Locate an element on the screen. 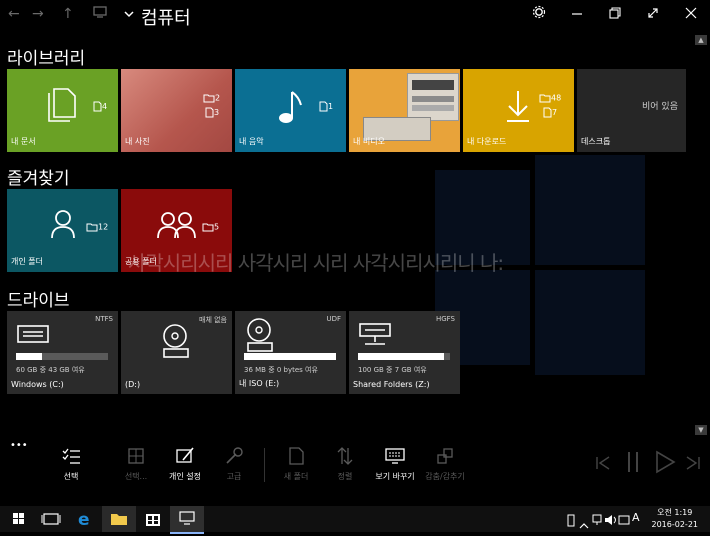 This screenshot has width=710, height=536. drive-name: 내 ISO (E:) is located at coordinates (259, 383).